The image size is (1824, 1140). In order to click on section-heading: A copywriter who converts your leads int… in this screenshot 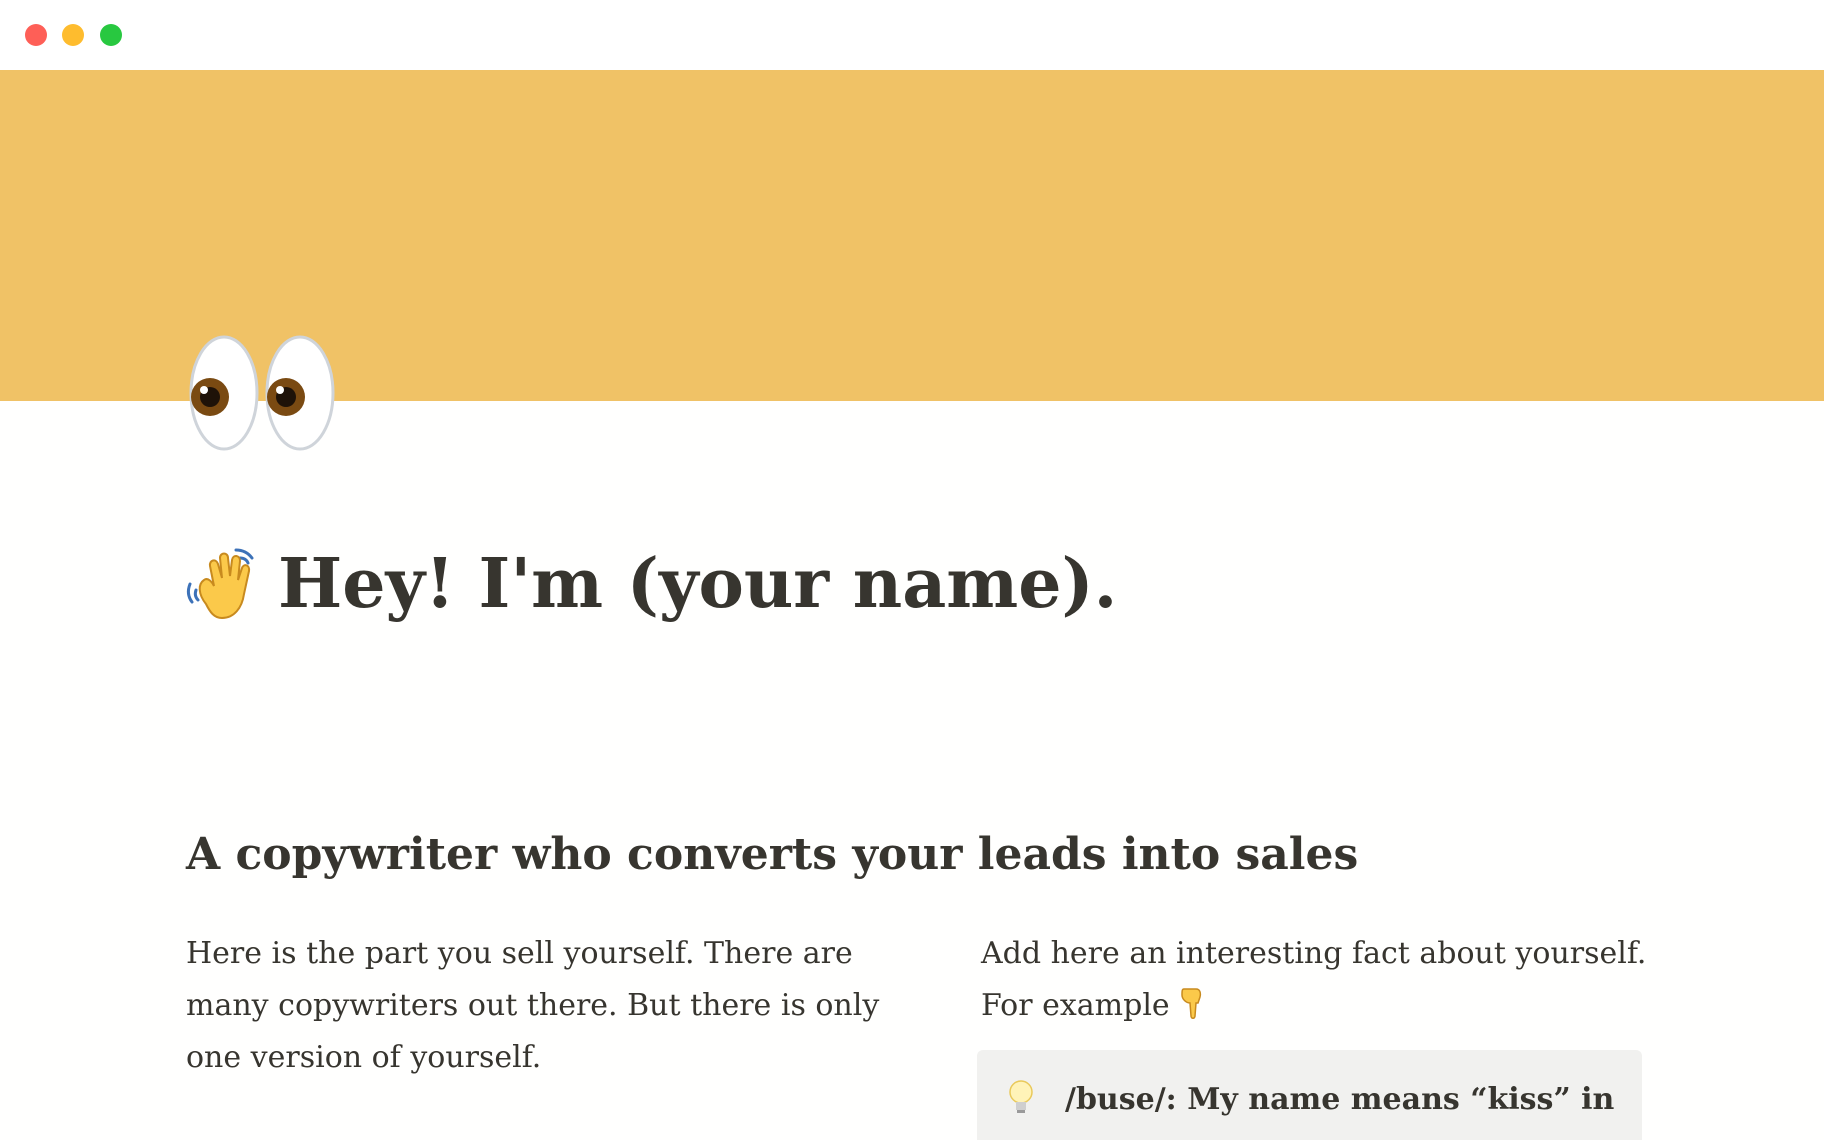, I will do `click(772, 855)`.